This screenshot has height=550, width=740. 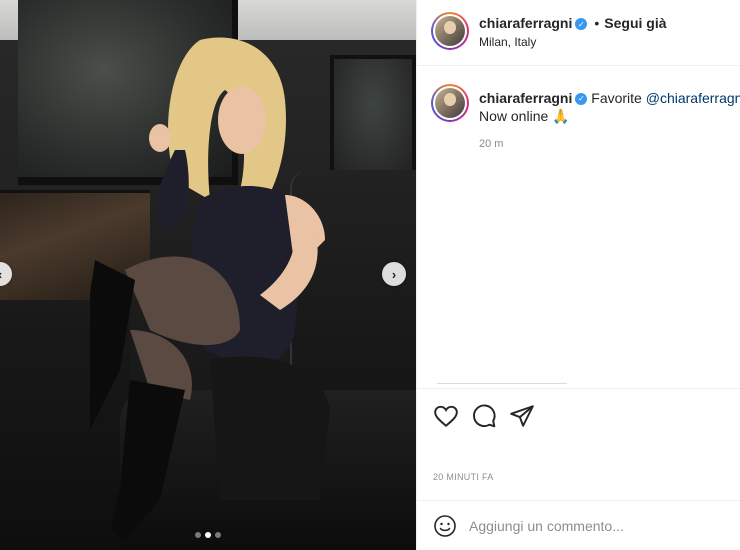 What do you see at coordinates (394, 274) in the screenshot?
I see `next-photo-button: ›` at bounding box center [394, 274].